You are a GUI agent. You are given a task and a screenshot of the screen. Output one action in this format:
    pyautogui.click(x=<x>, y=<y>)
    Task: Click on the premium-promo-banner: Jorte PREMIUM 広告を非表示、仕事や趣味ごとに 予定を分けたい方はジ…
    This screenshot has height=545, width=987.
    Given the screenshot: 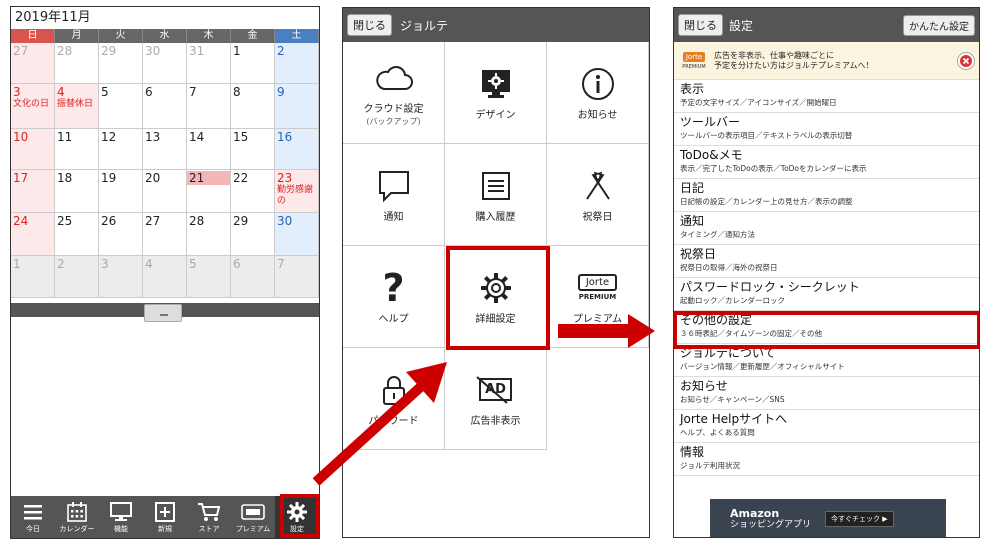 What is the action you would take?
    pyautogui.click(x=826, y=61)
    